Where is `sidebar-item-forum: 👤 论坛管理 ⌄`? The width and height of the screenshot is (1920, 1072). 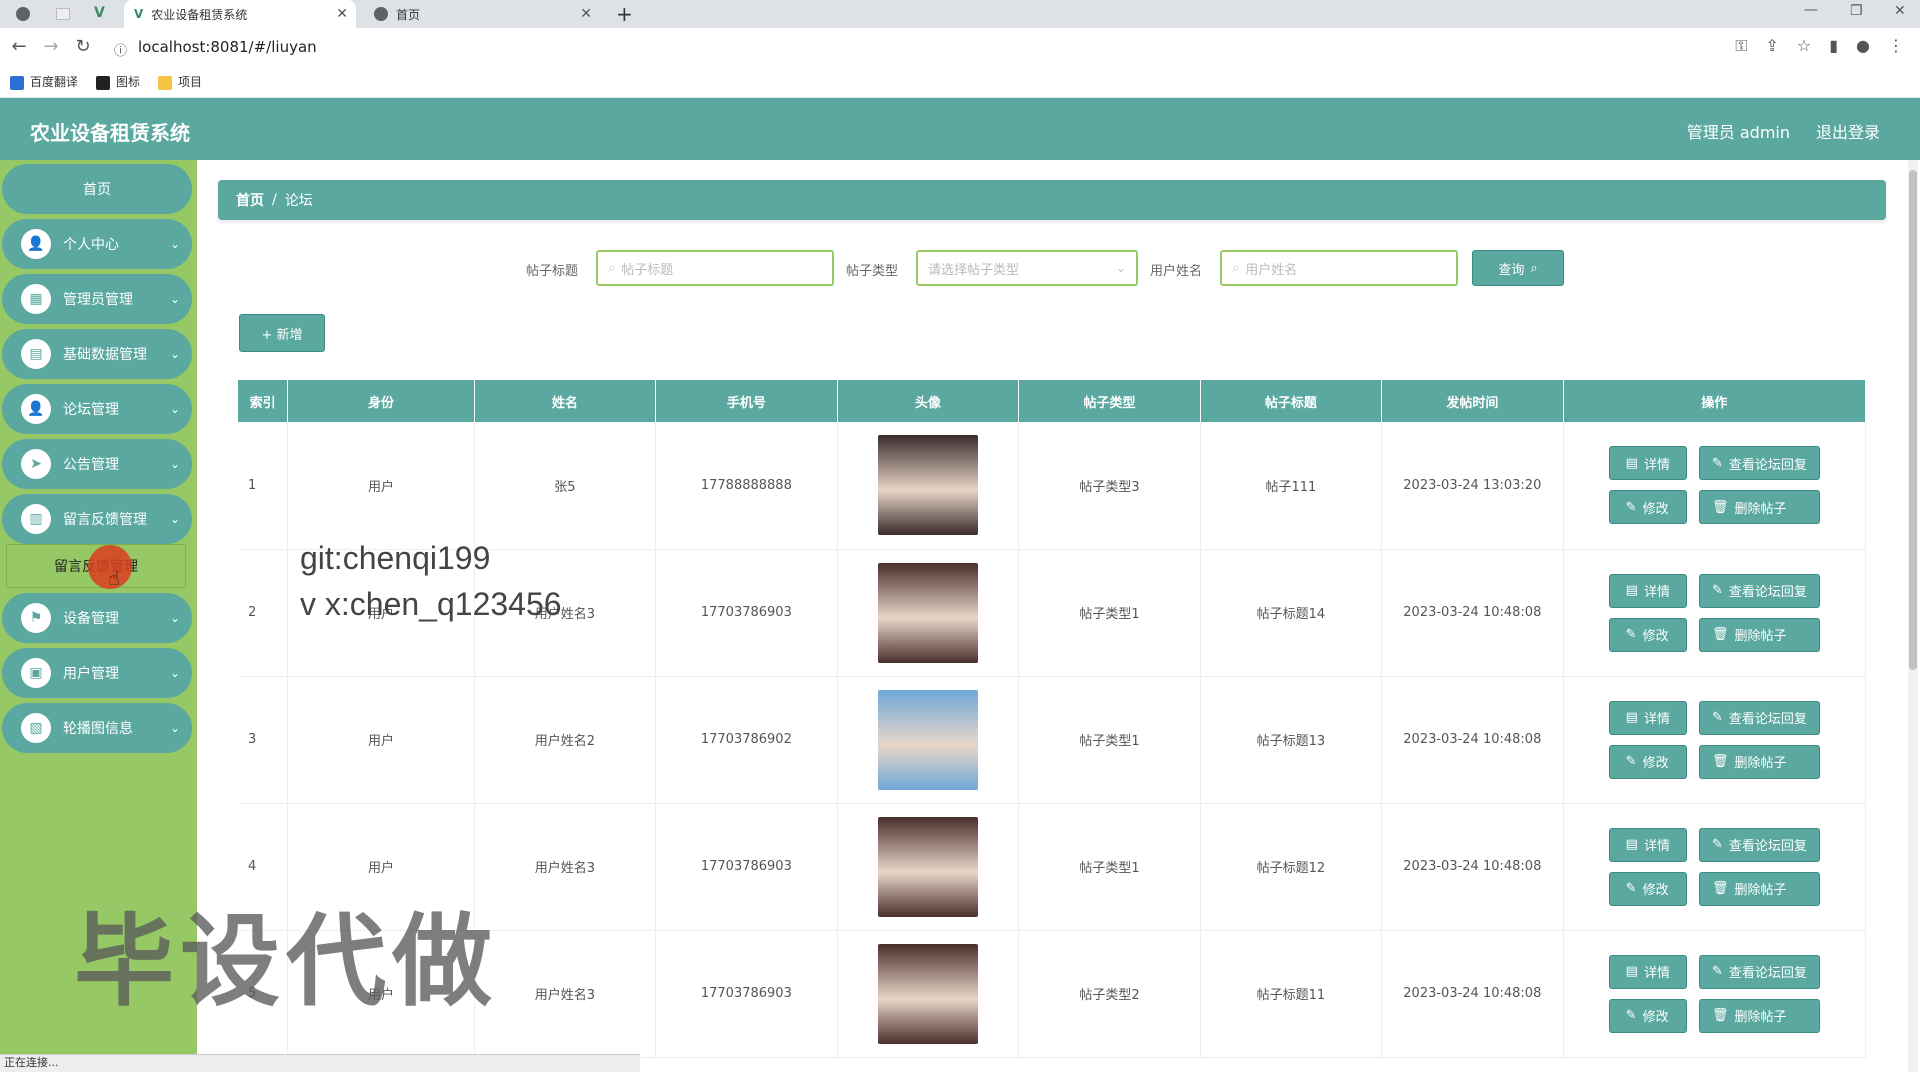 sidebar-item-forum: 👤 论坛管理 ⌄ is located at coordinates (97, 409).